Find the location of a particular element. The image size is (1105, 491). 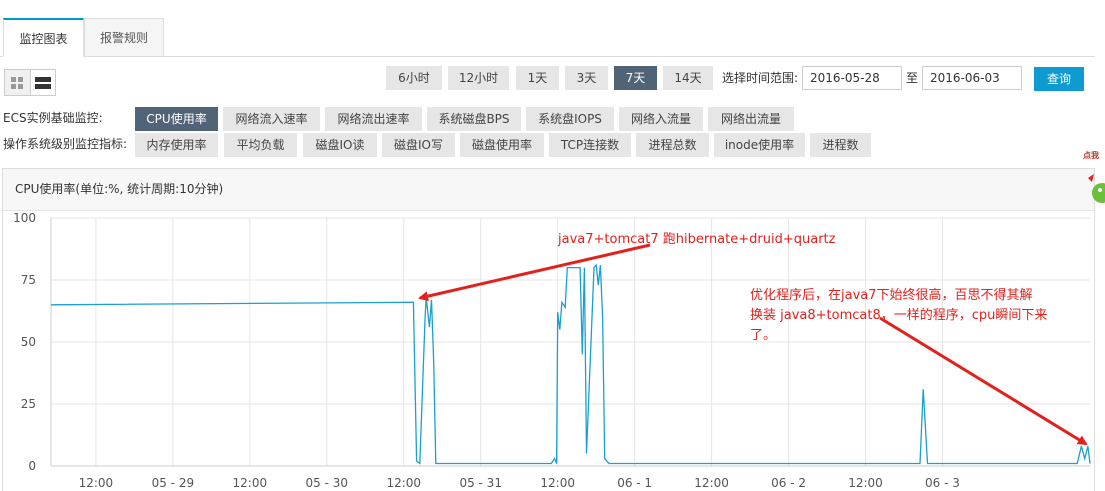

x-tick-label: 05 - 29 is located at coordinates (173, 483).